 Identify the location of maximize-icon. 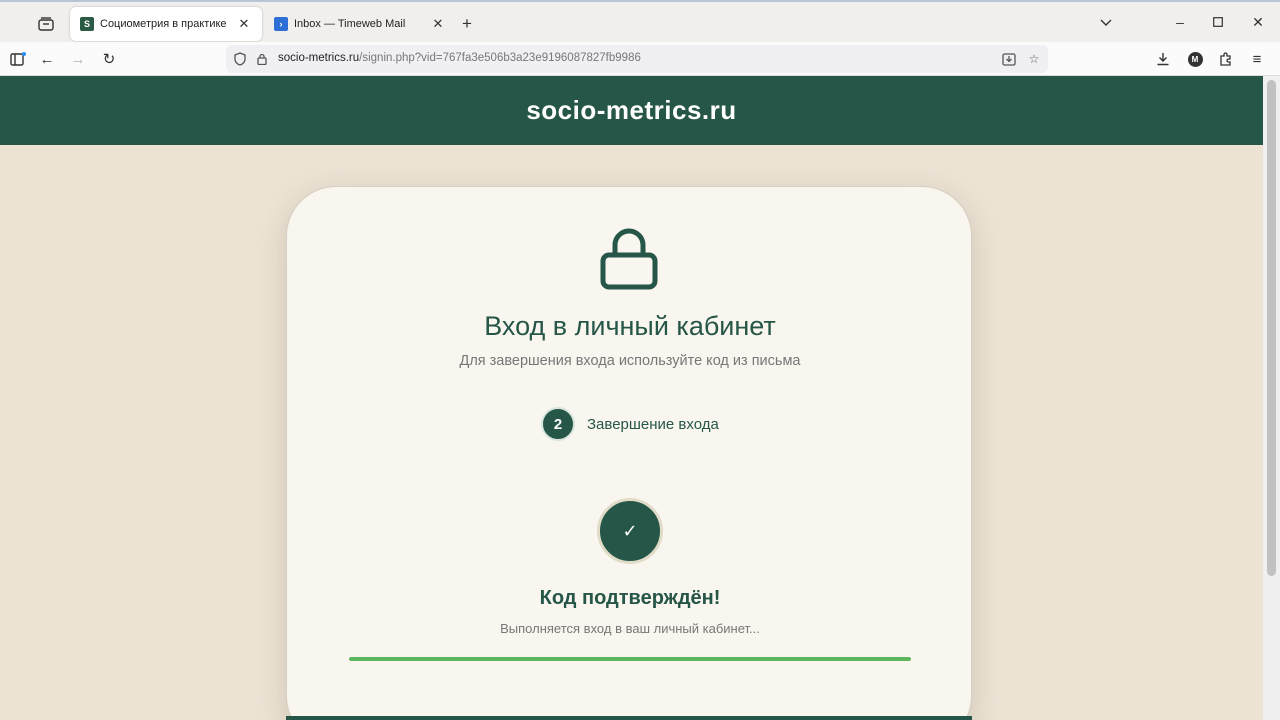
(1218, 22).